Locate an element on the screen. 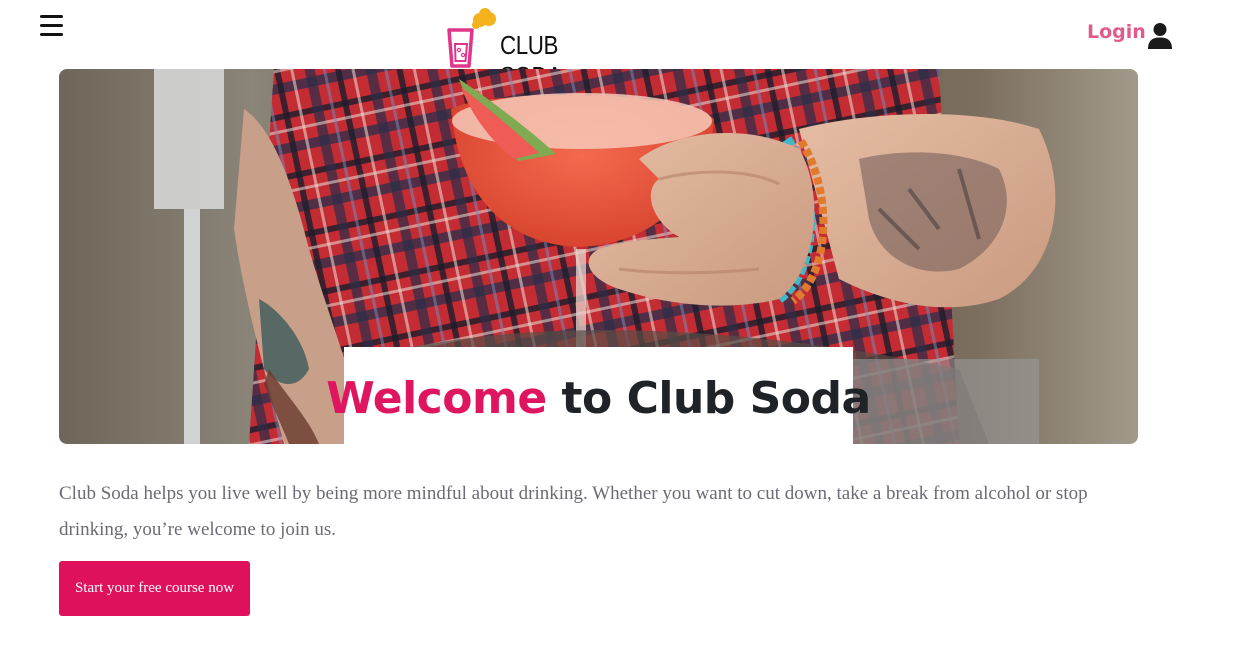 The height and width of the screenshot is (645, 1234). page-title: Welcome to Club Soda is located at coordinates (599, 398).